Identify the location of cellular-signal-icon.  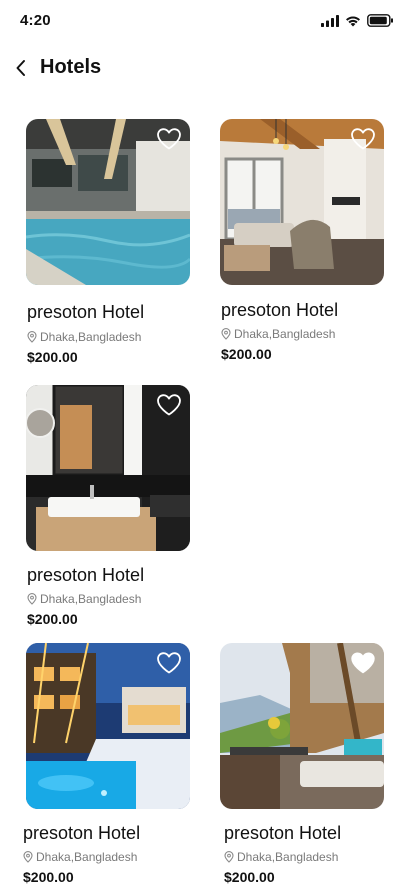
(330, 20).